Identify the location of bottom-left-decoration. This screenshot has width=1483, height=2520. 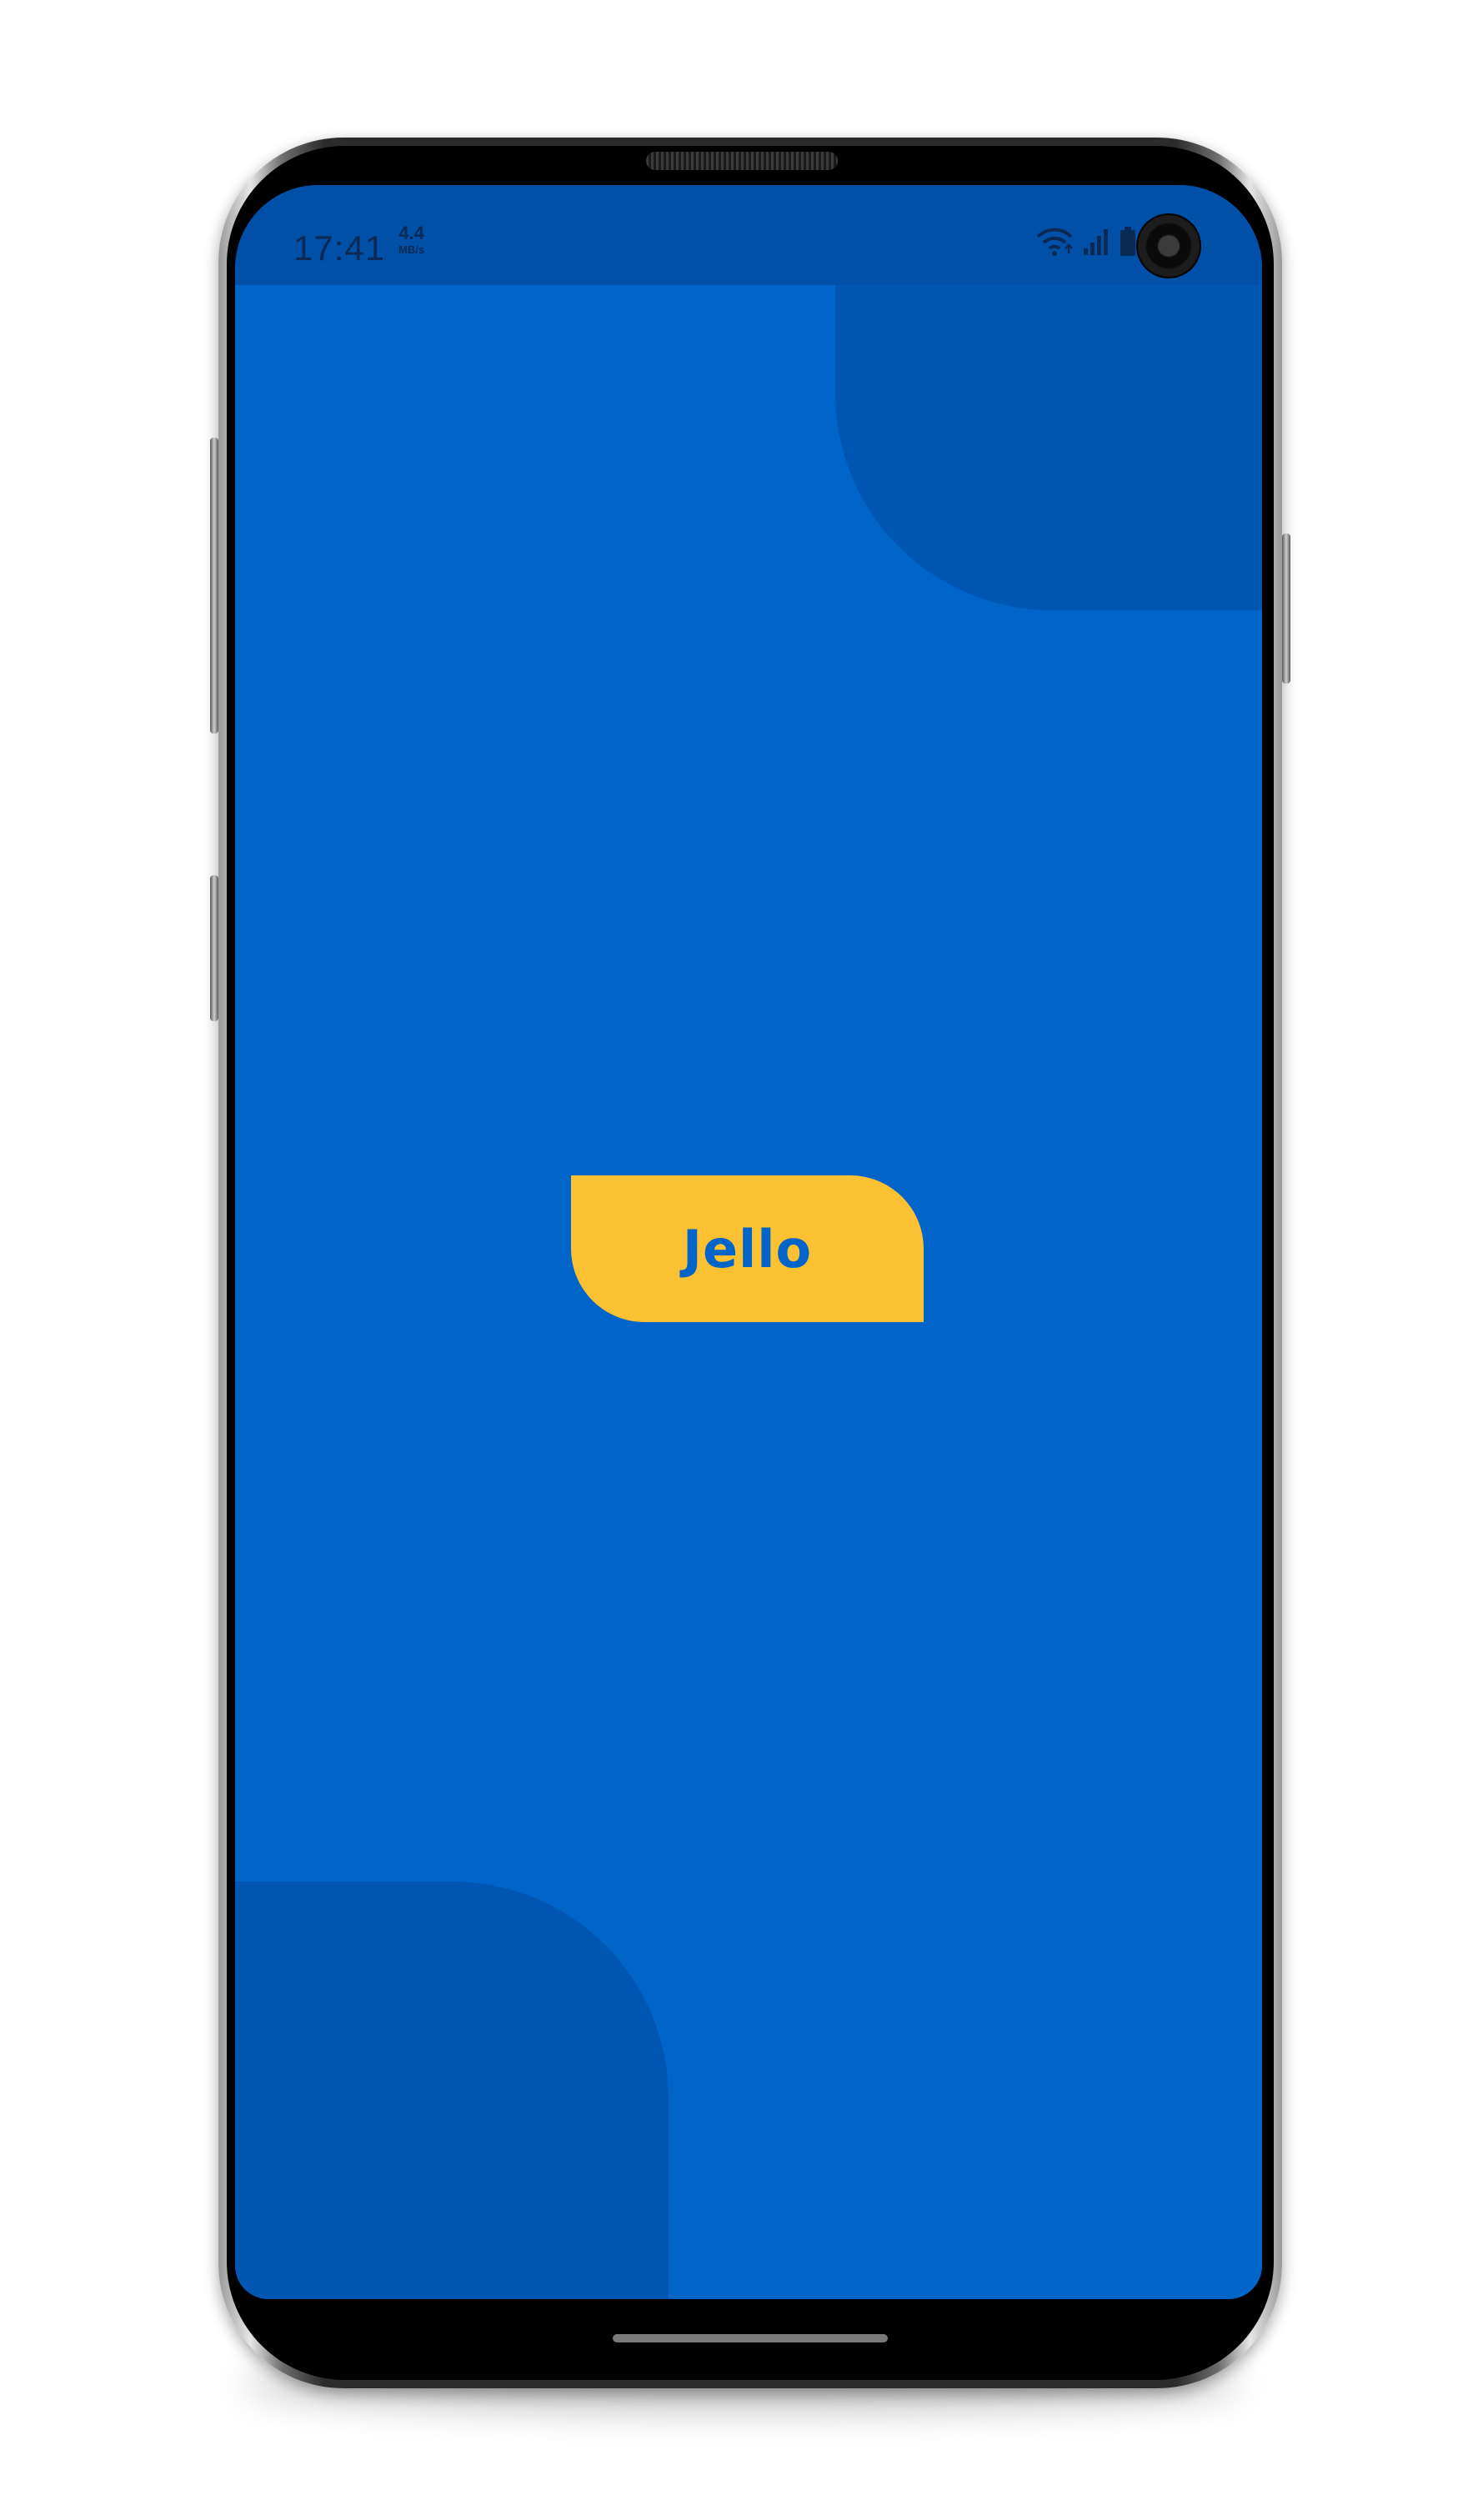
(452, 2090).